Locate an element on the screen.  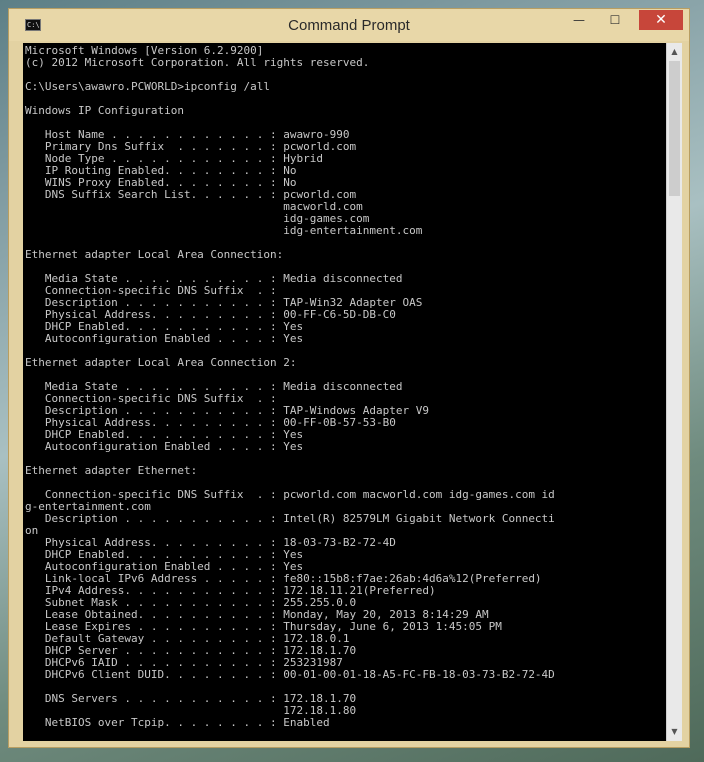
console-line: Windows IP Configuration is located at coordinates (104, 110).